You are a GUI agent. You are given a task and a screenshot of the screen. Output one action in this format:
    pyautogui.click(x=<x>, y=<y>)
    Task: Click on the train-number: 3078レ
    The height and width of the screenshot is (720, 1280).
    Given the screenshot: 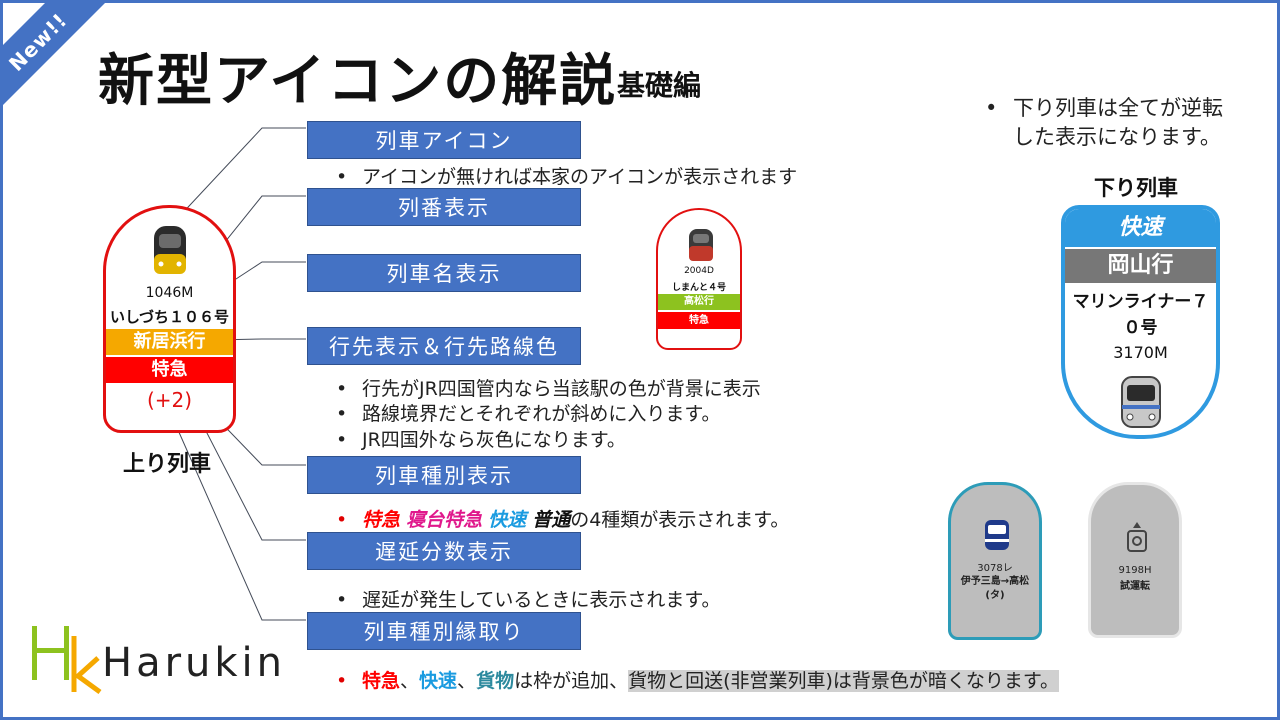 What is the action you would take?
    pyautogui.click(x=995, y=568)
    